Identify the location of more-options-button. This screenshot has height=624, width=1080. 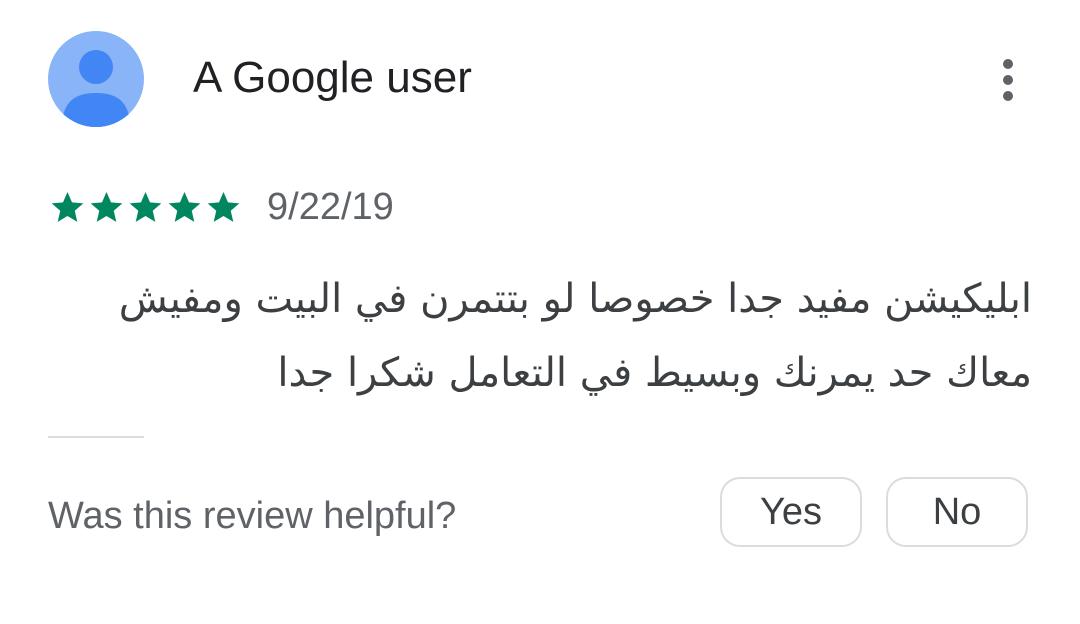
(1008, 80).